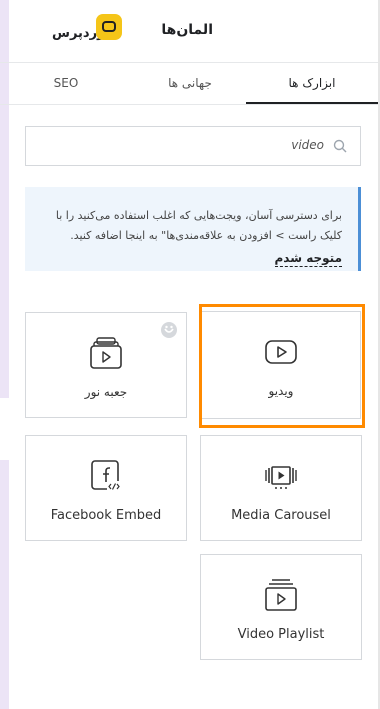 The image size is (380, 709). What do you see at coordinates (282, 366) in the screenshot?
I see `selection-highlight` at bounding box center [282, 366].